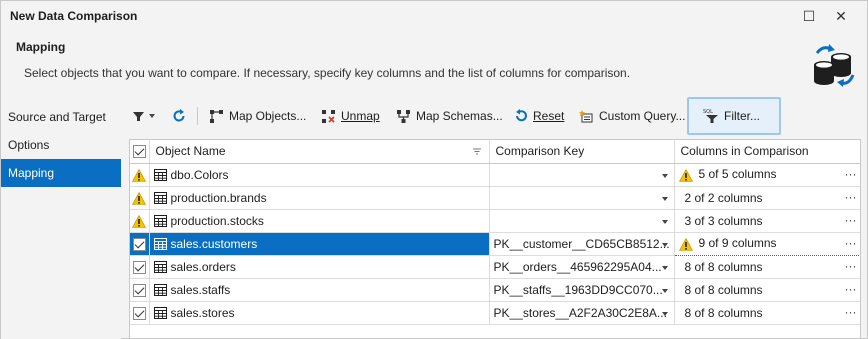  Describe the element at coordinates (199, 174) in the screenshot. I see `object-name-text: dbo.Colors` at that location.